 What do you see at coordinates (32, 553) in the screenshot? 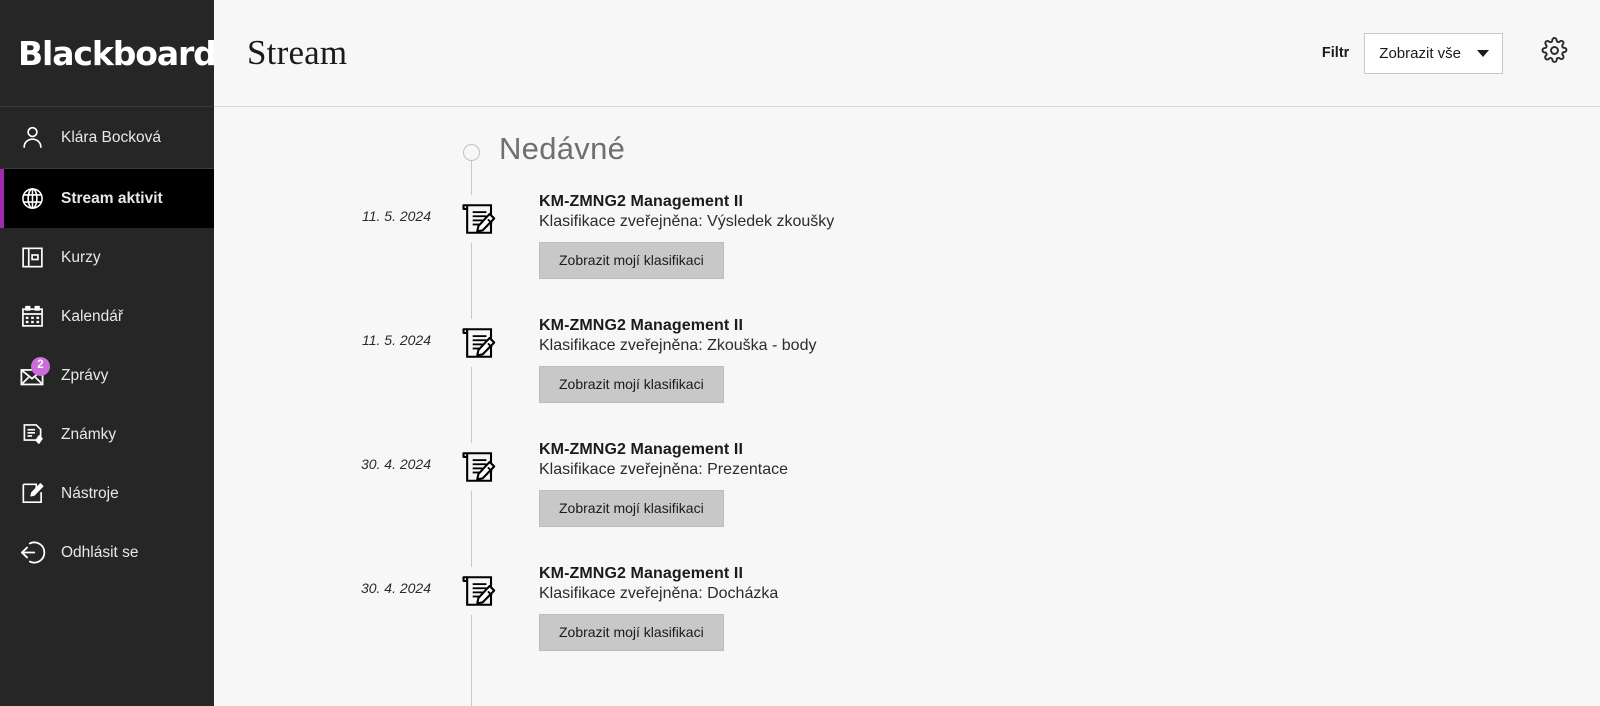
I see `logout-icon` at bounding box center [32, 553].